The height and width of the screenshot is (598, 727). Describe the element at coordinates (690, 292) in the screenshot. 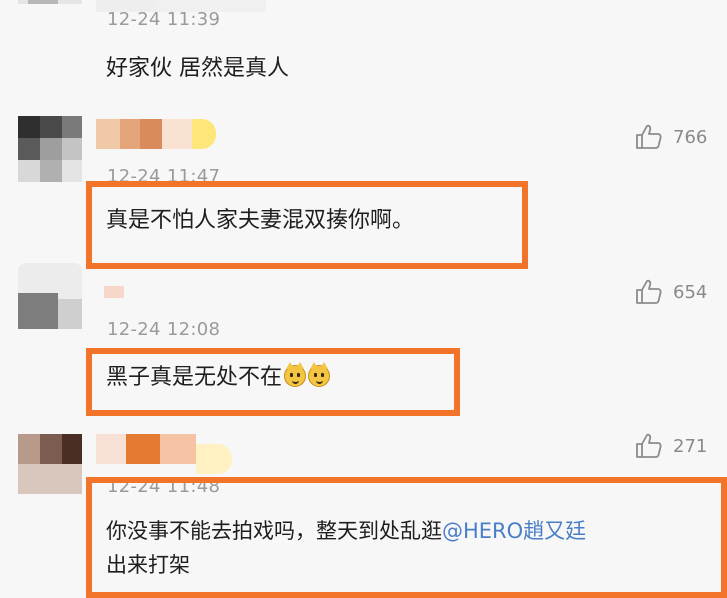

I see `like-count: 654` at that location.